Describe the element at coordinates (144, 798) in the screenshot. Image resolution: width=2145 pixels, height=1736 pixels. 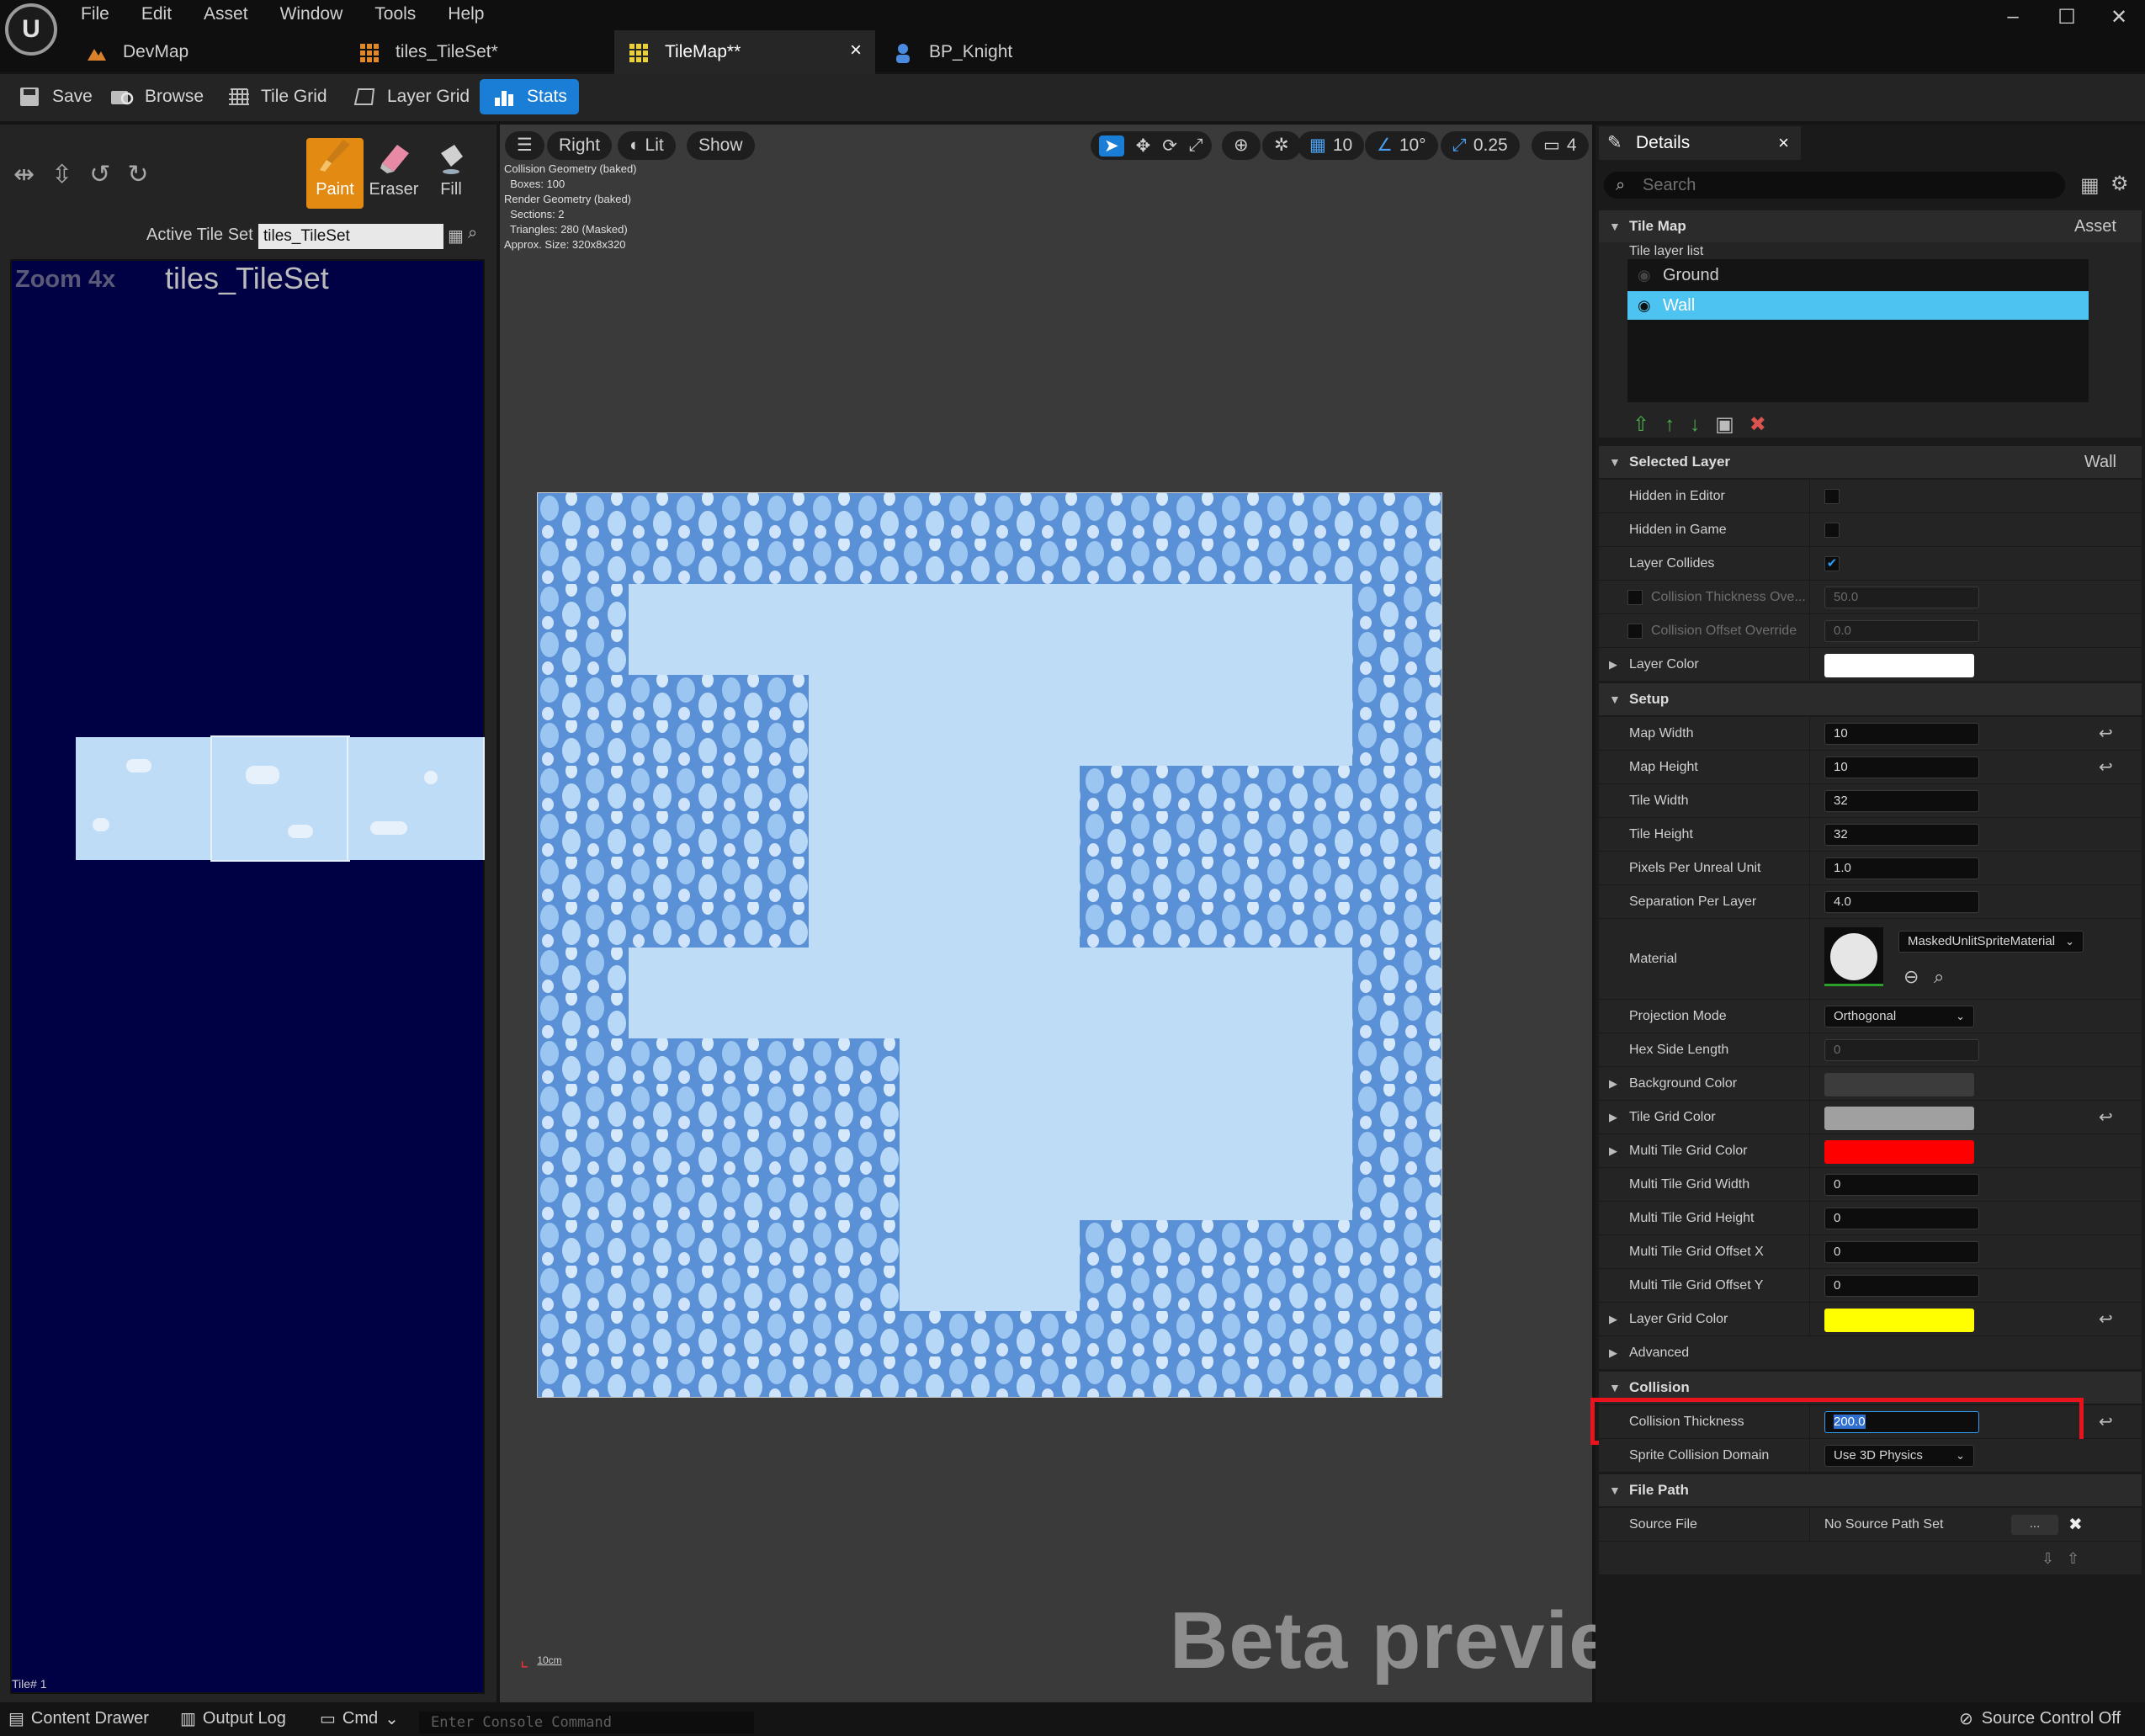
I see `tile` at that location.